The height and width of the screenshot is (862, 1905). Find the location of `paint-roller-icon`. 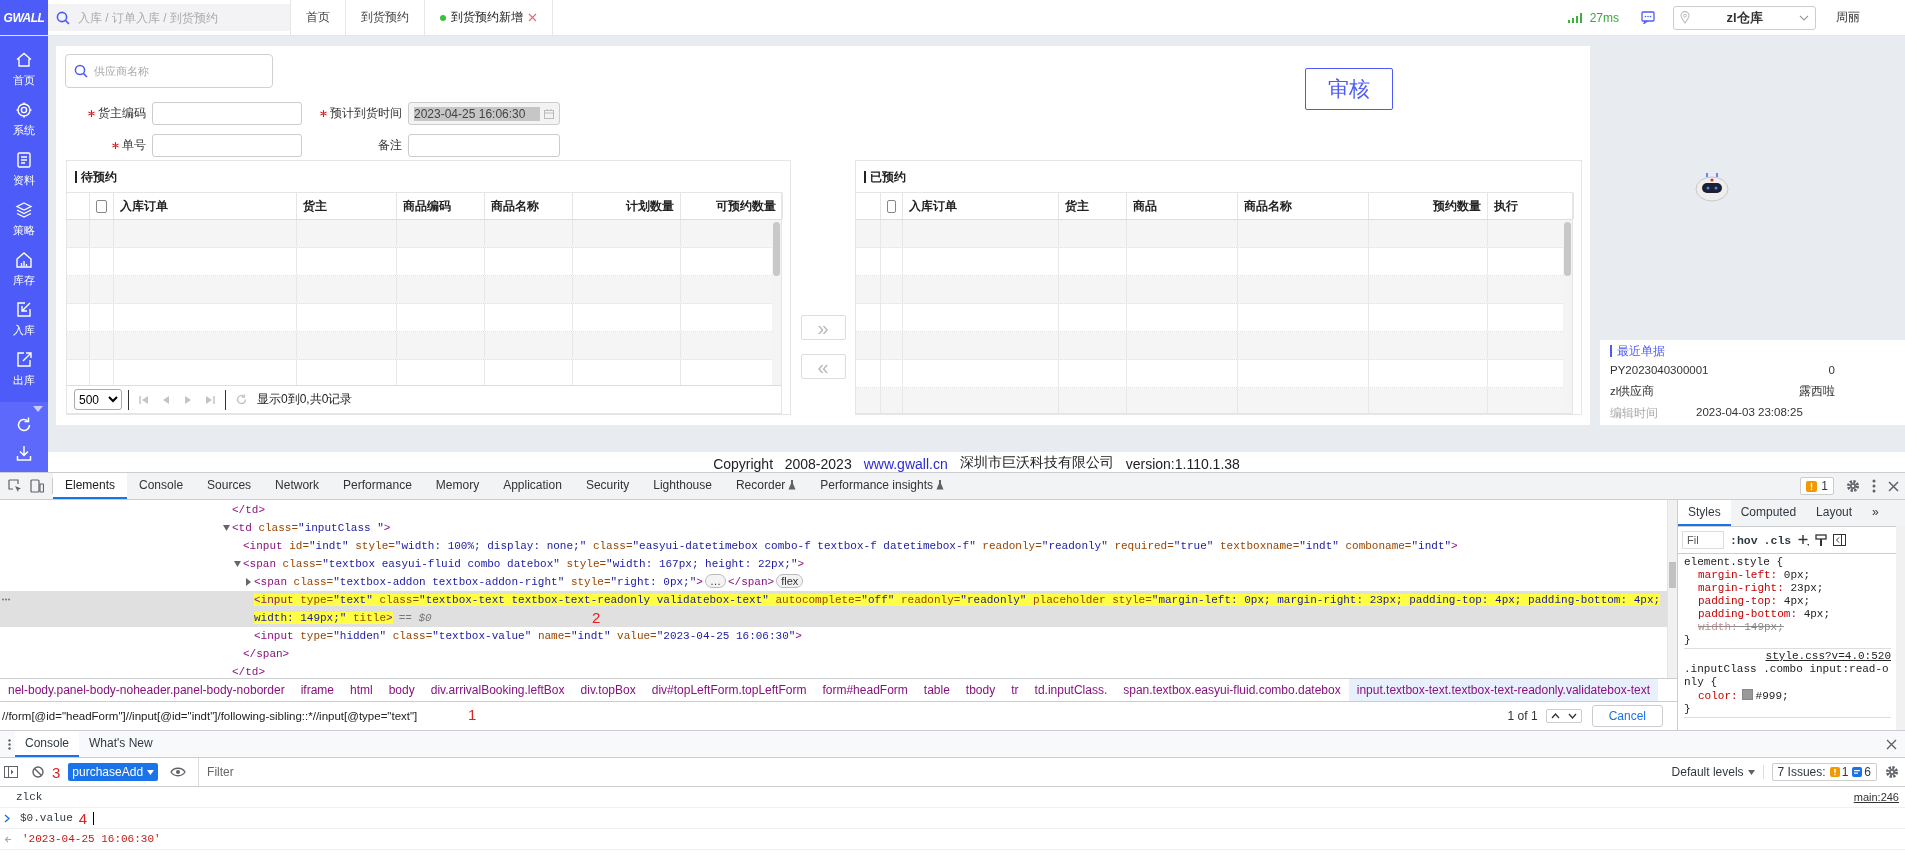

paint-roller-icon is located at coordinates (1821, 540).